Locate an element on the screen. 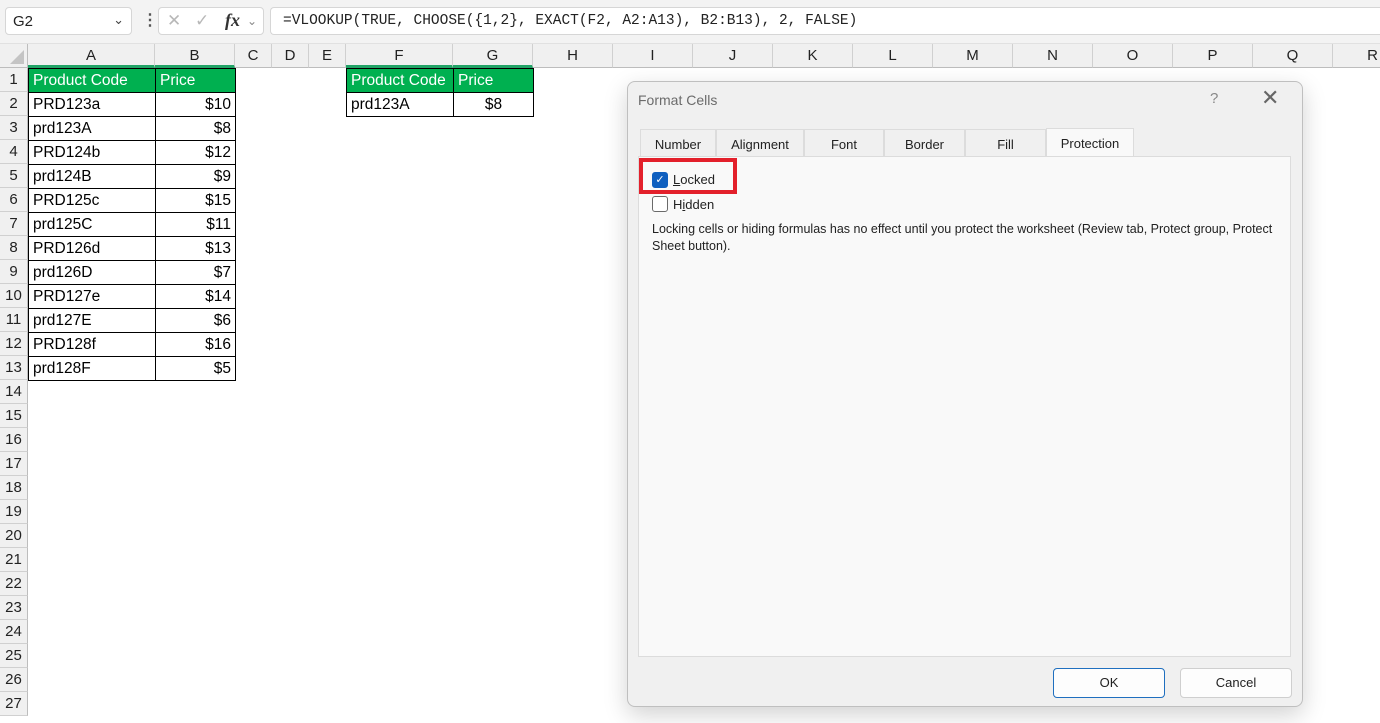  column-header-h: H is located at coordinates (573, 56).